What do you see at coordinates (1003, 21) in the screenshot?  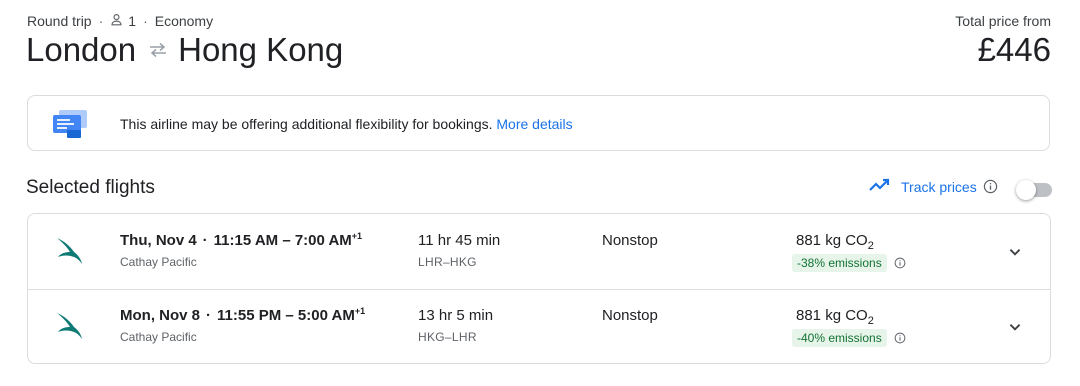 I see `price-label: Total price from` at bounding box center [1003, 21].